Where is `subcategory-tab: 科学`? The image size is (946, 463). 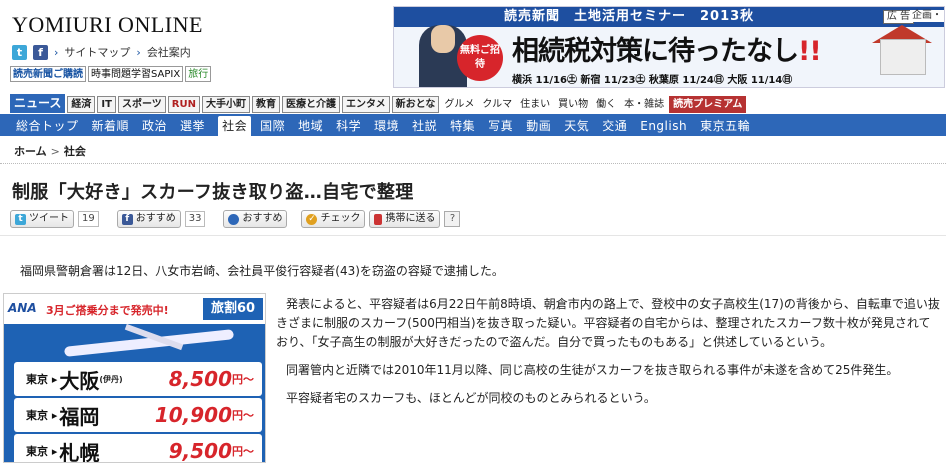 subcategory-tab: 科学 is located at coordinates (348, 126).